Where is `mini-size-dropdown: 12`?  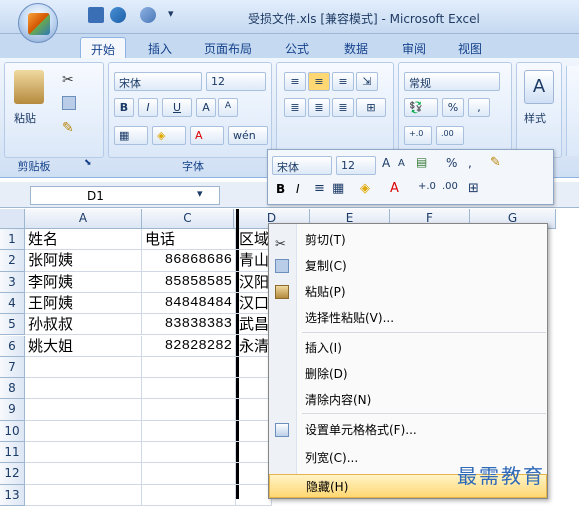 mini-size-dropdown: 12 is located at coordinates (356, 165).